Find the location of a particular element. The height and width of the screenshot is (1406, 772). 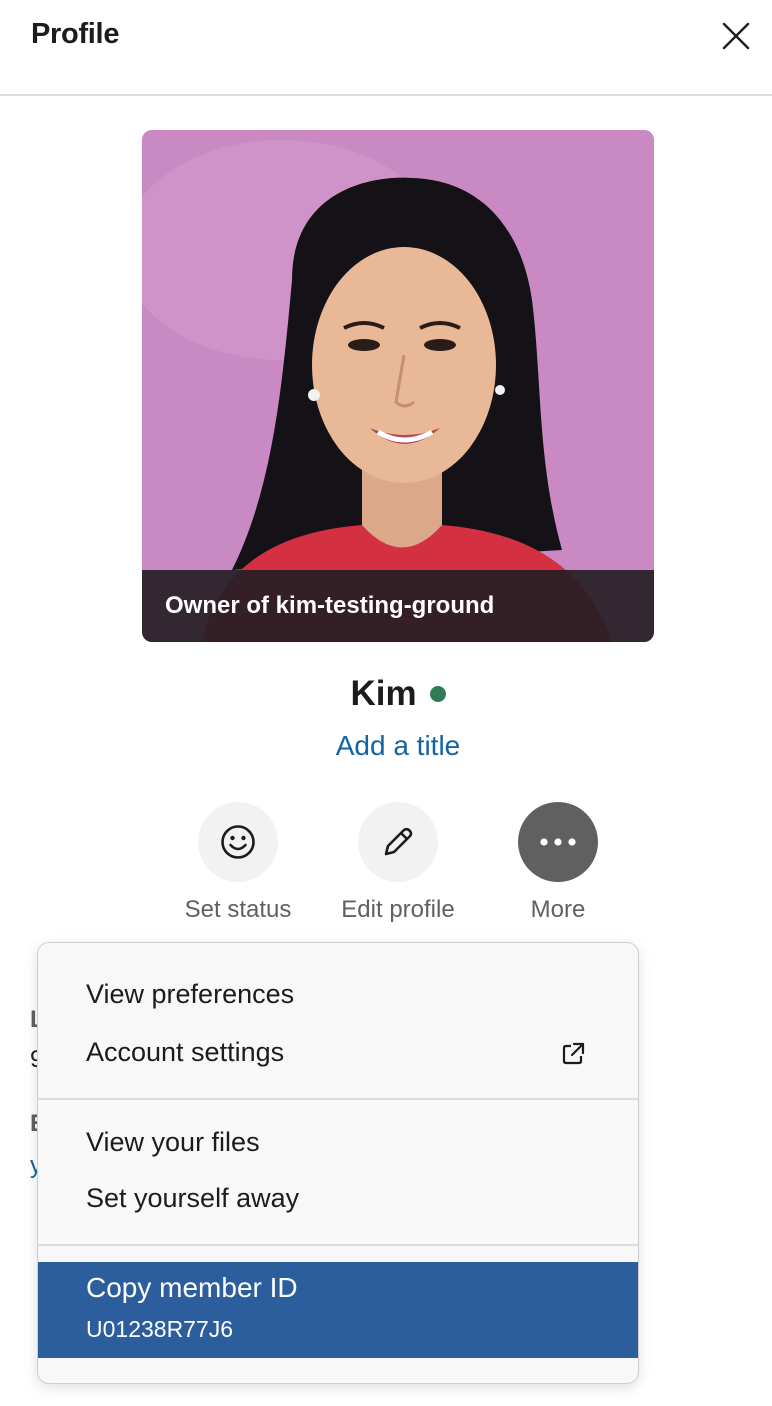

ellipsis-icon is located at coordinates (558, 842).